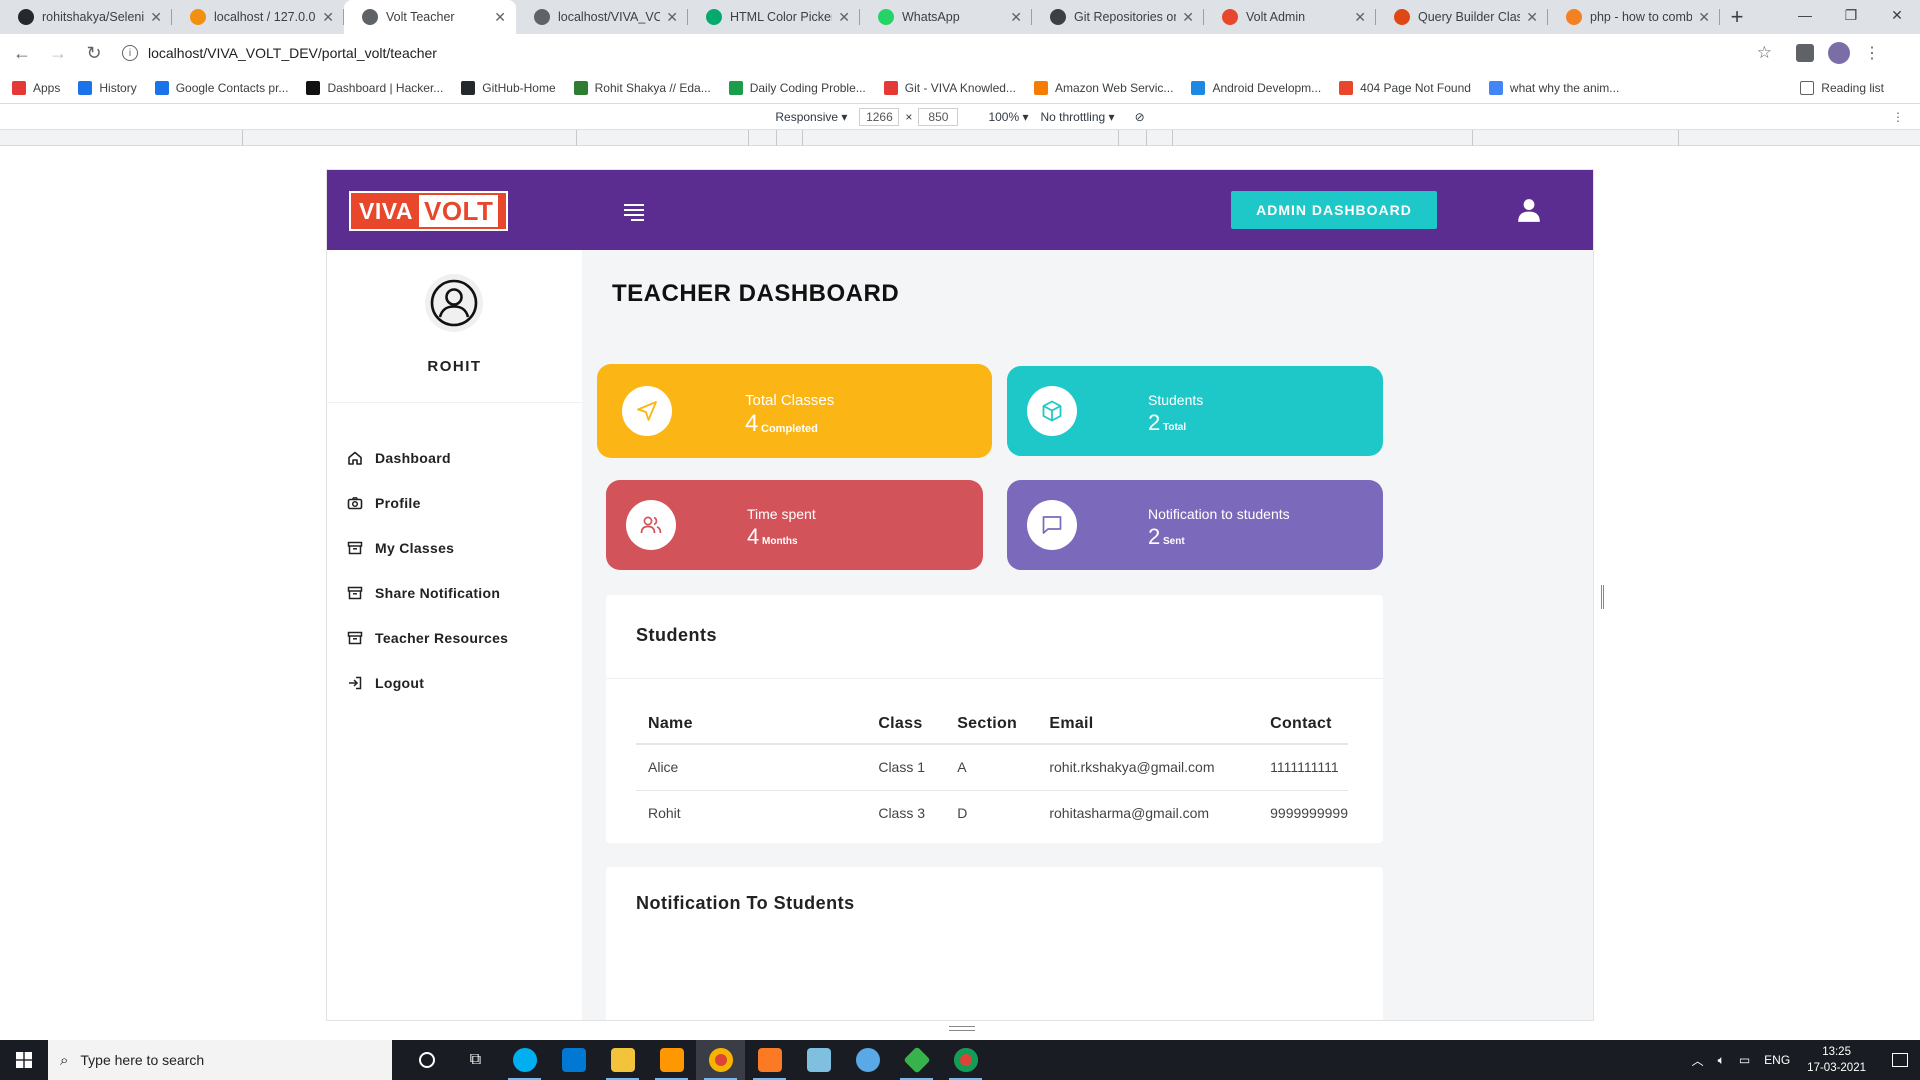  Describe the element at coordinates (1140, 117) in the screenshot. I see `rotate-icon: ⊘` at that location.